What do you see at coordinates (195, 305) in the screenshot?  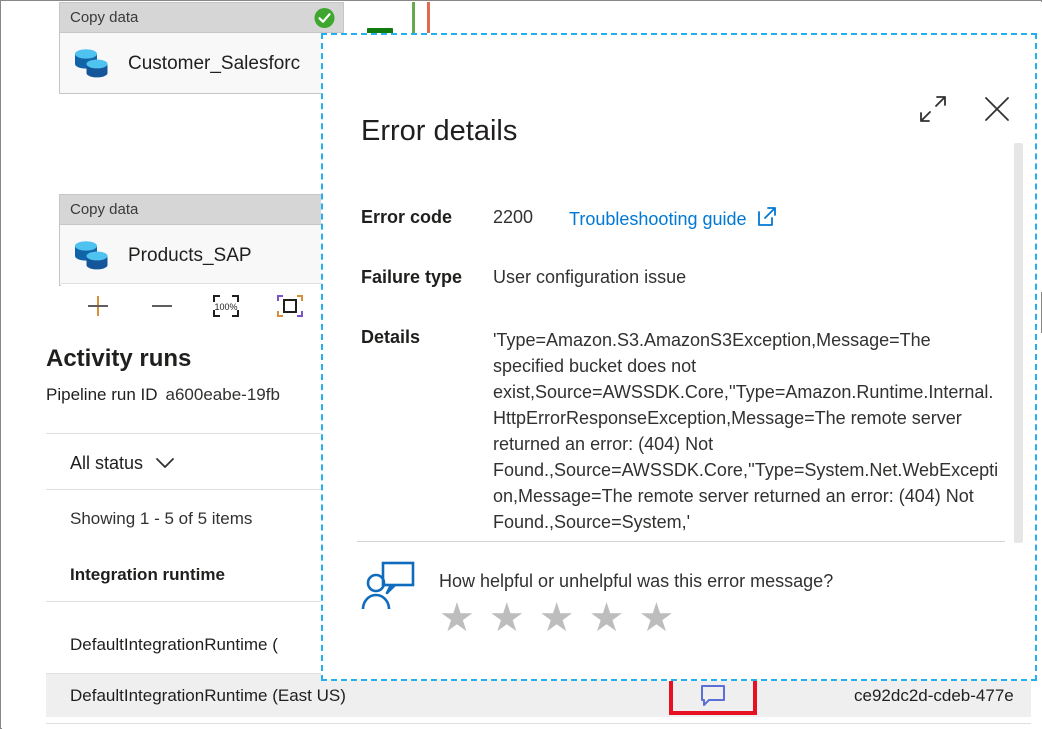 I see `canvas-zoom-toolbar: 100%` at bounding box center [195, 305].